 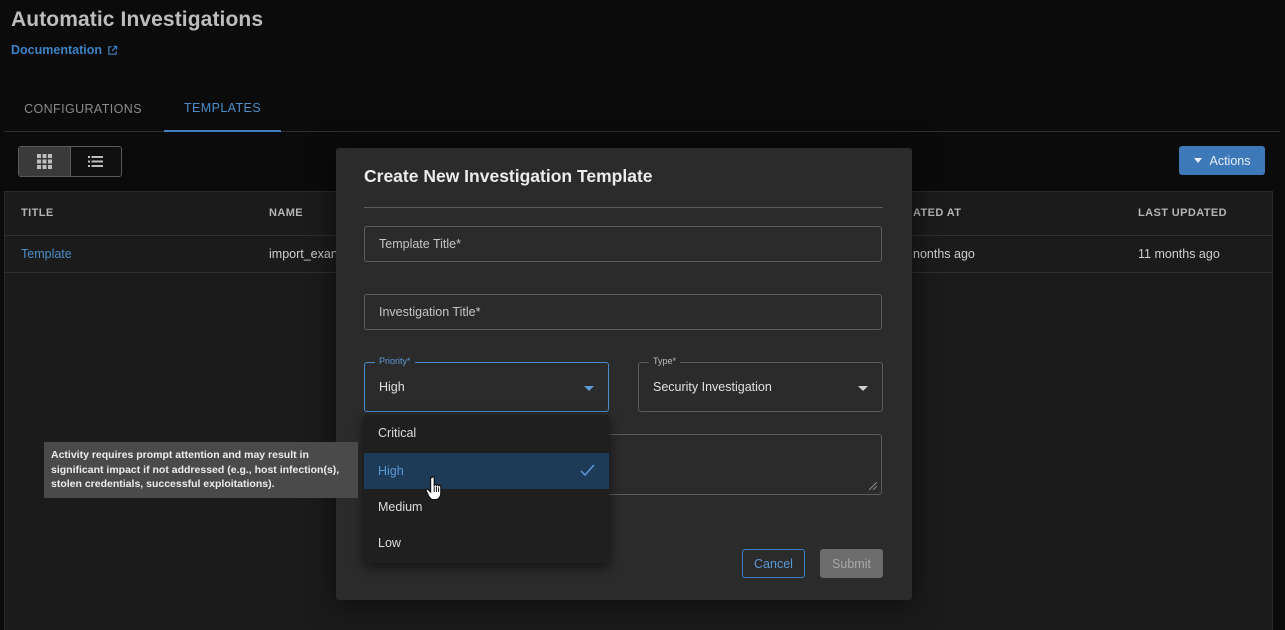 I want to click on view-toggle, so click(x=70, y=161).